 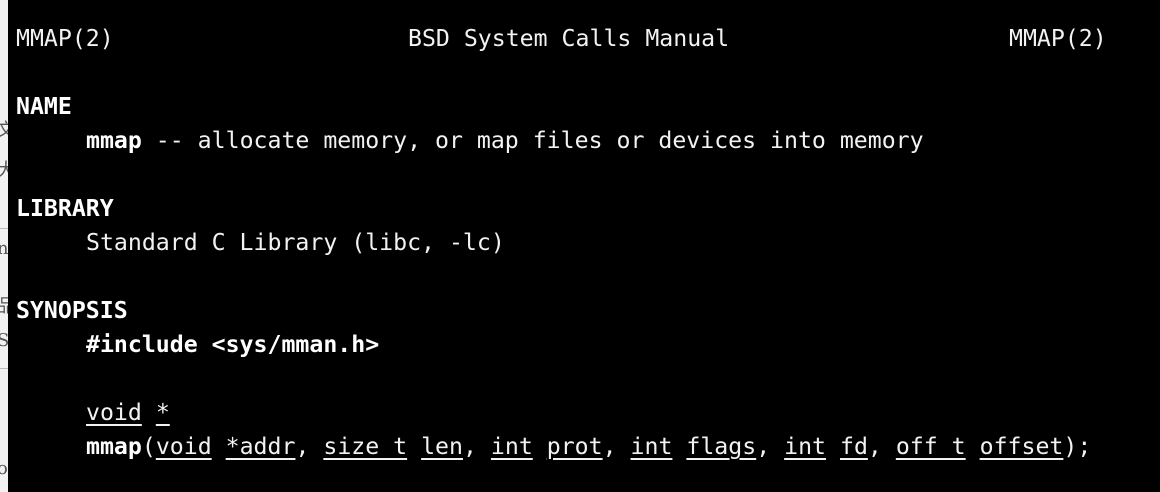 What do you see at coordinates (114, 412) in the screenshot?
I see `return-type: void` at bounding box center [114, 412].